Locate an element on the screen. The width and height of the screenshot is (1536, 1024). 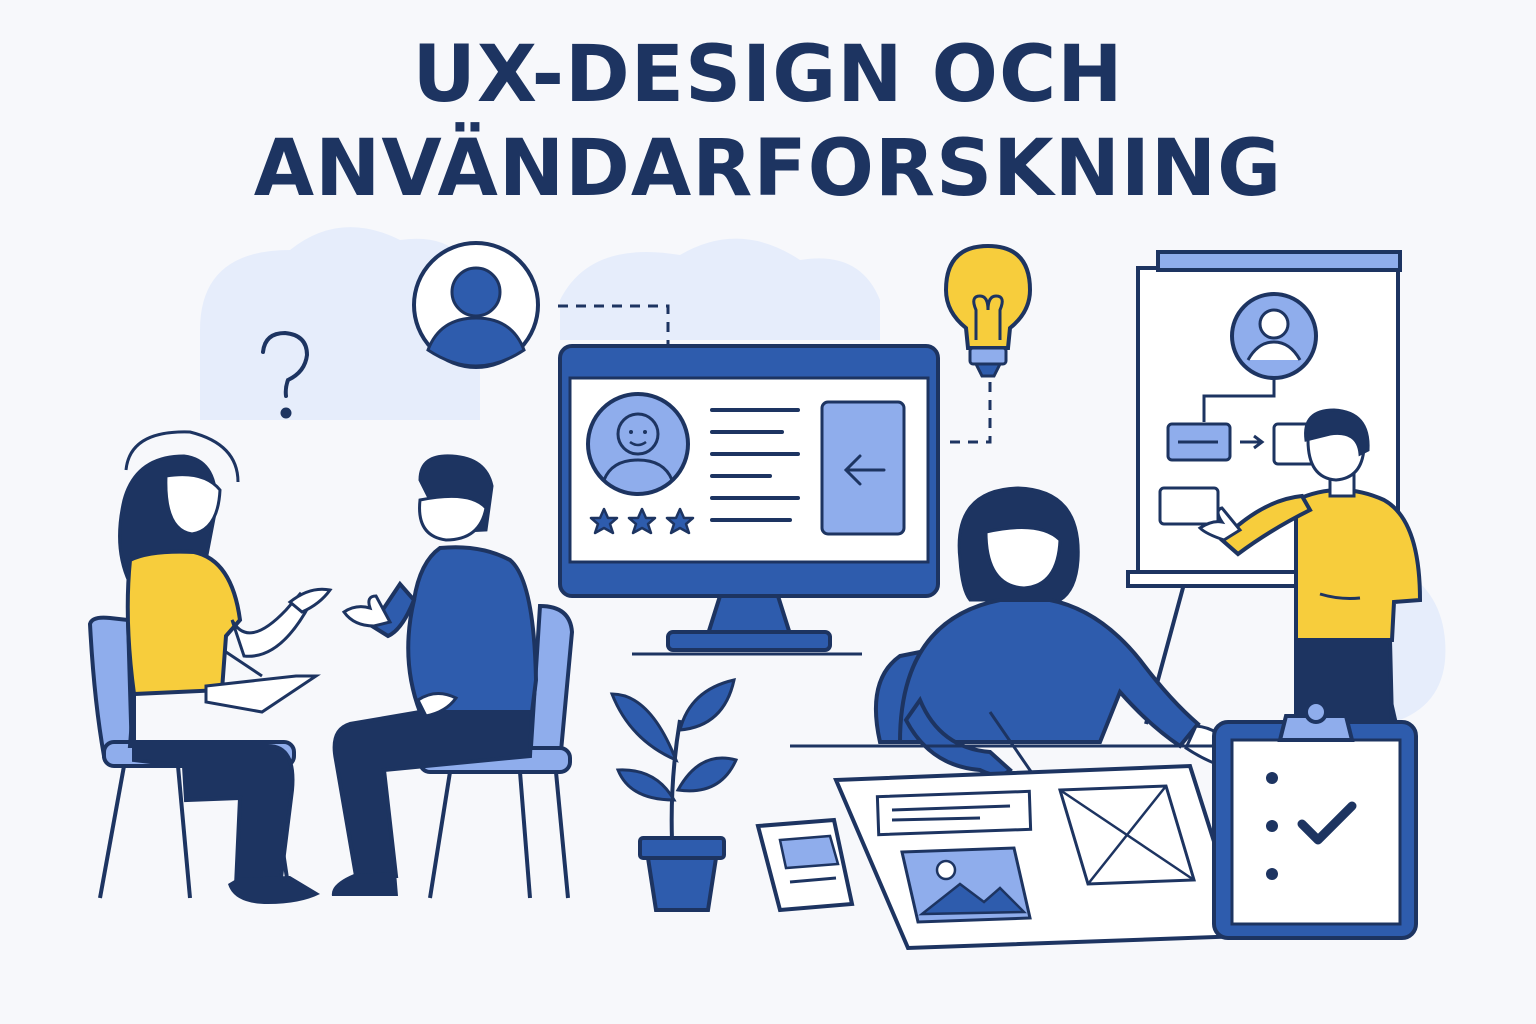
smiley-profile-icon is located at coordinates (638, 444).